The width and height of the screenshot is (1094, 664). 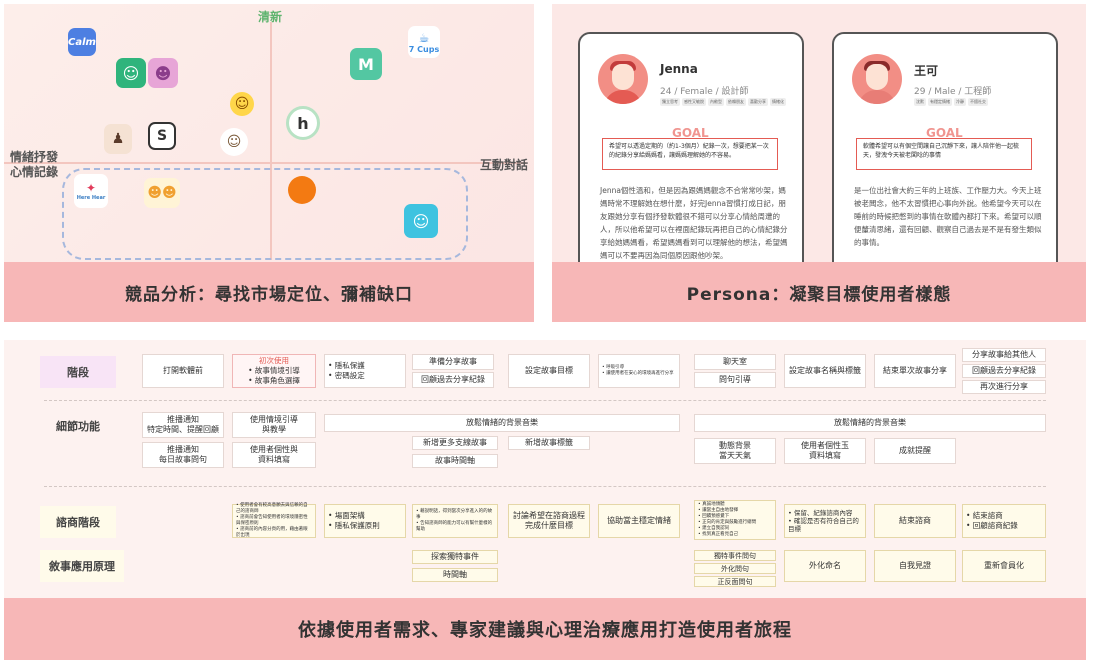 What do you see at coordinates (735, 451) in the screenshot?
I see `detail-dynamic-bg: 動態背景 當天天氣` at bounding box center [735, 451].